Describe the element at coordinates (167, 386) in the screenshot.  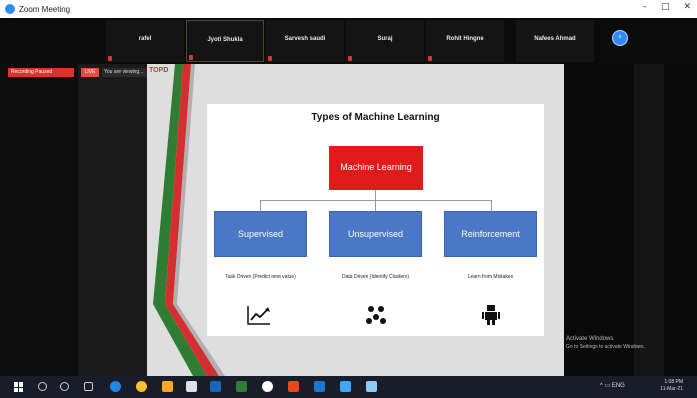
I see `file-explorer-icon` at that location.